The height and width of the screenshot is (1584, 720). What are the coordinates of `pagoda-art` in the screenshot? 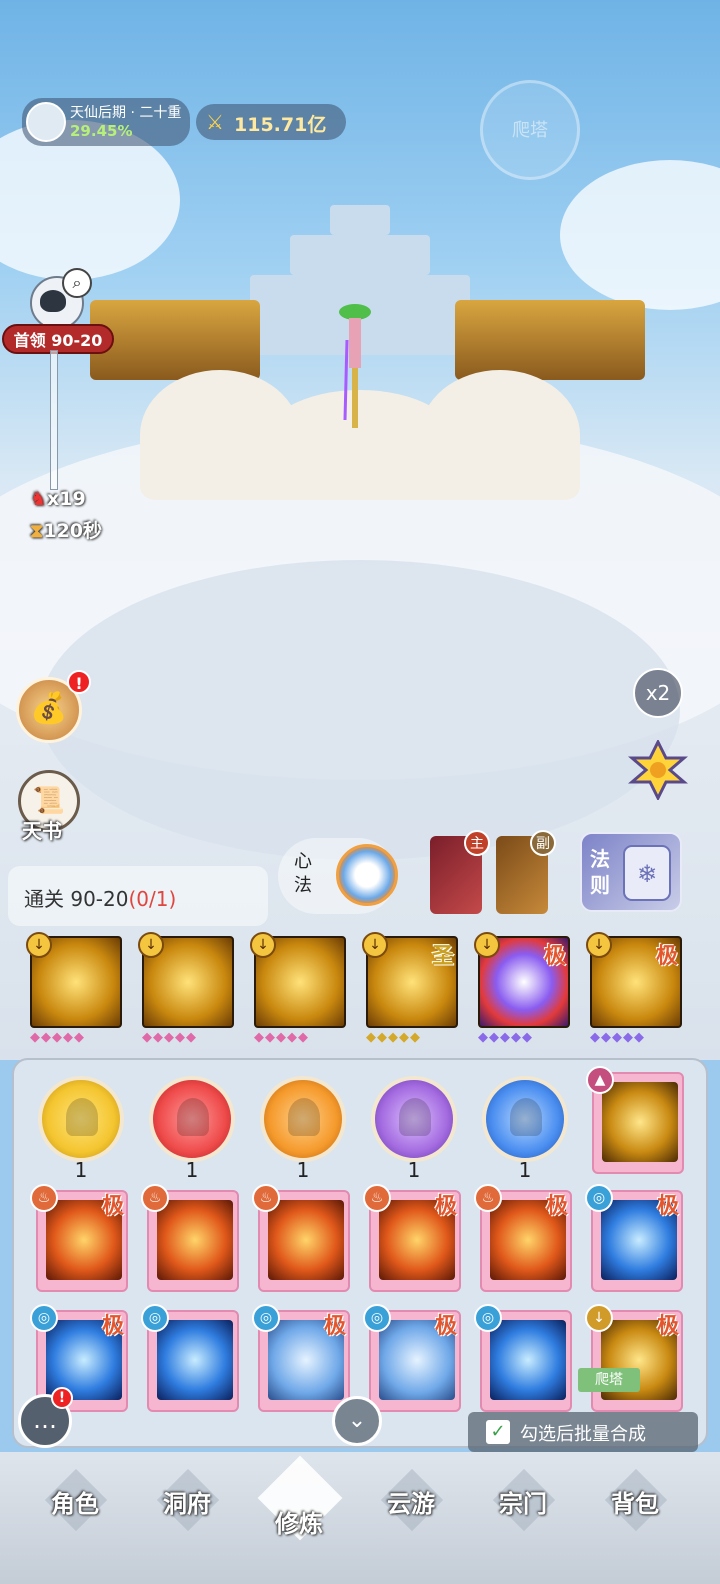 It's located at (306, 1240).